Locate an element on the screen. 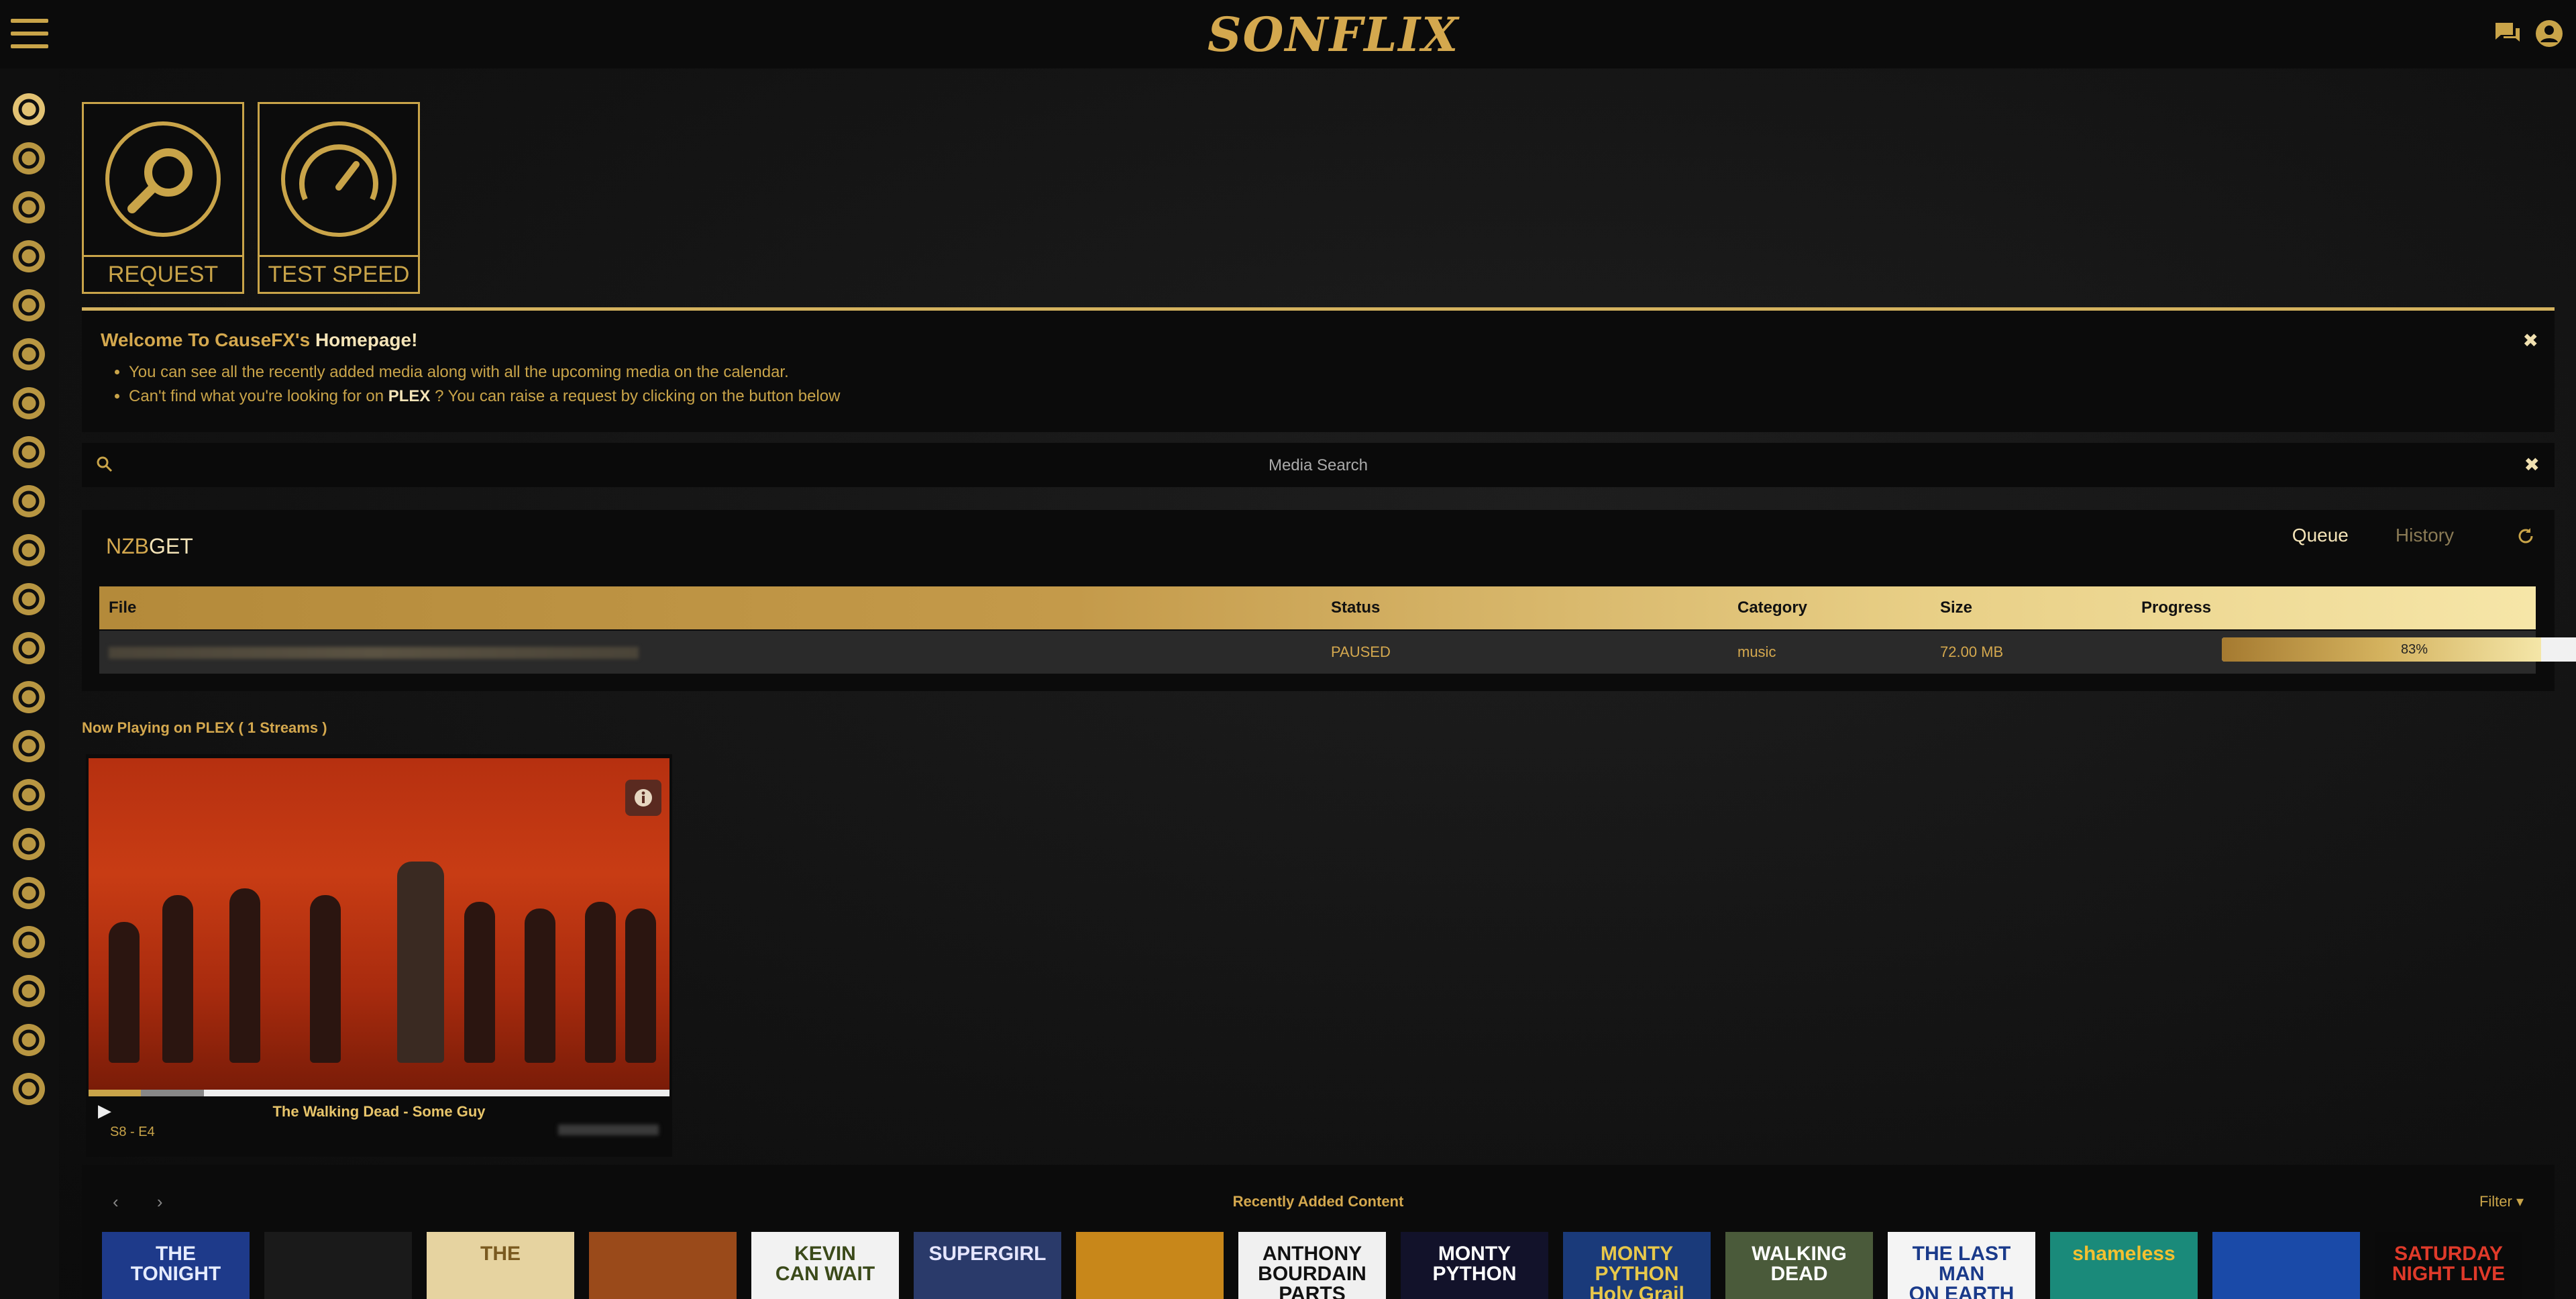  now-playing-card: ▶ The Walking Dead - Some Guy S8 - E4 is located at coordinates (379, 955).